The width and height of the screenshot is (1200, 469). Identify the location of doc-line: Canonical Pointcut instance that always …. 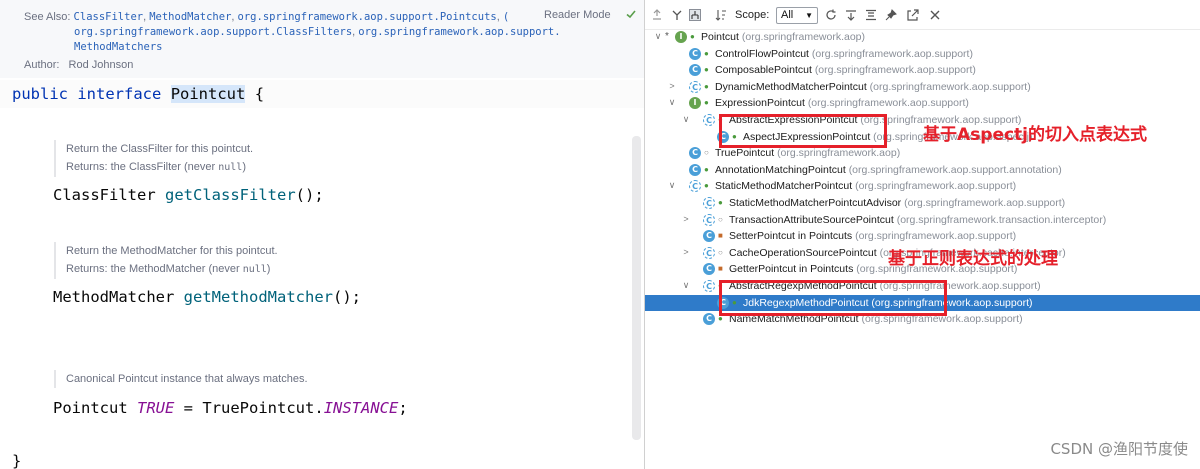
(187, 379).